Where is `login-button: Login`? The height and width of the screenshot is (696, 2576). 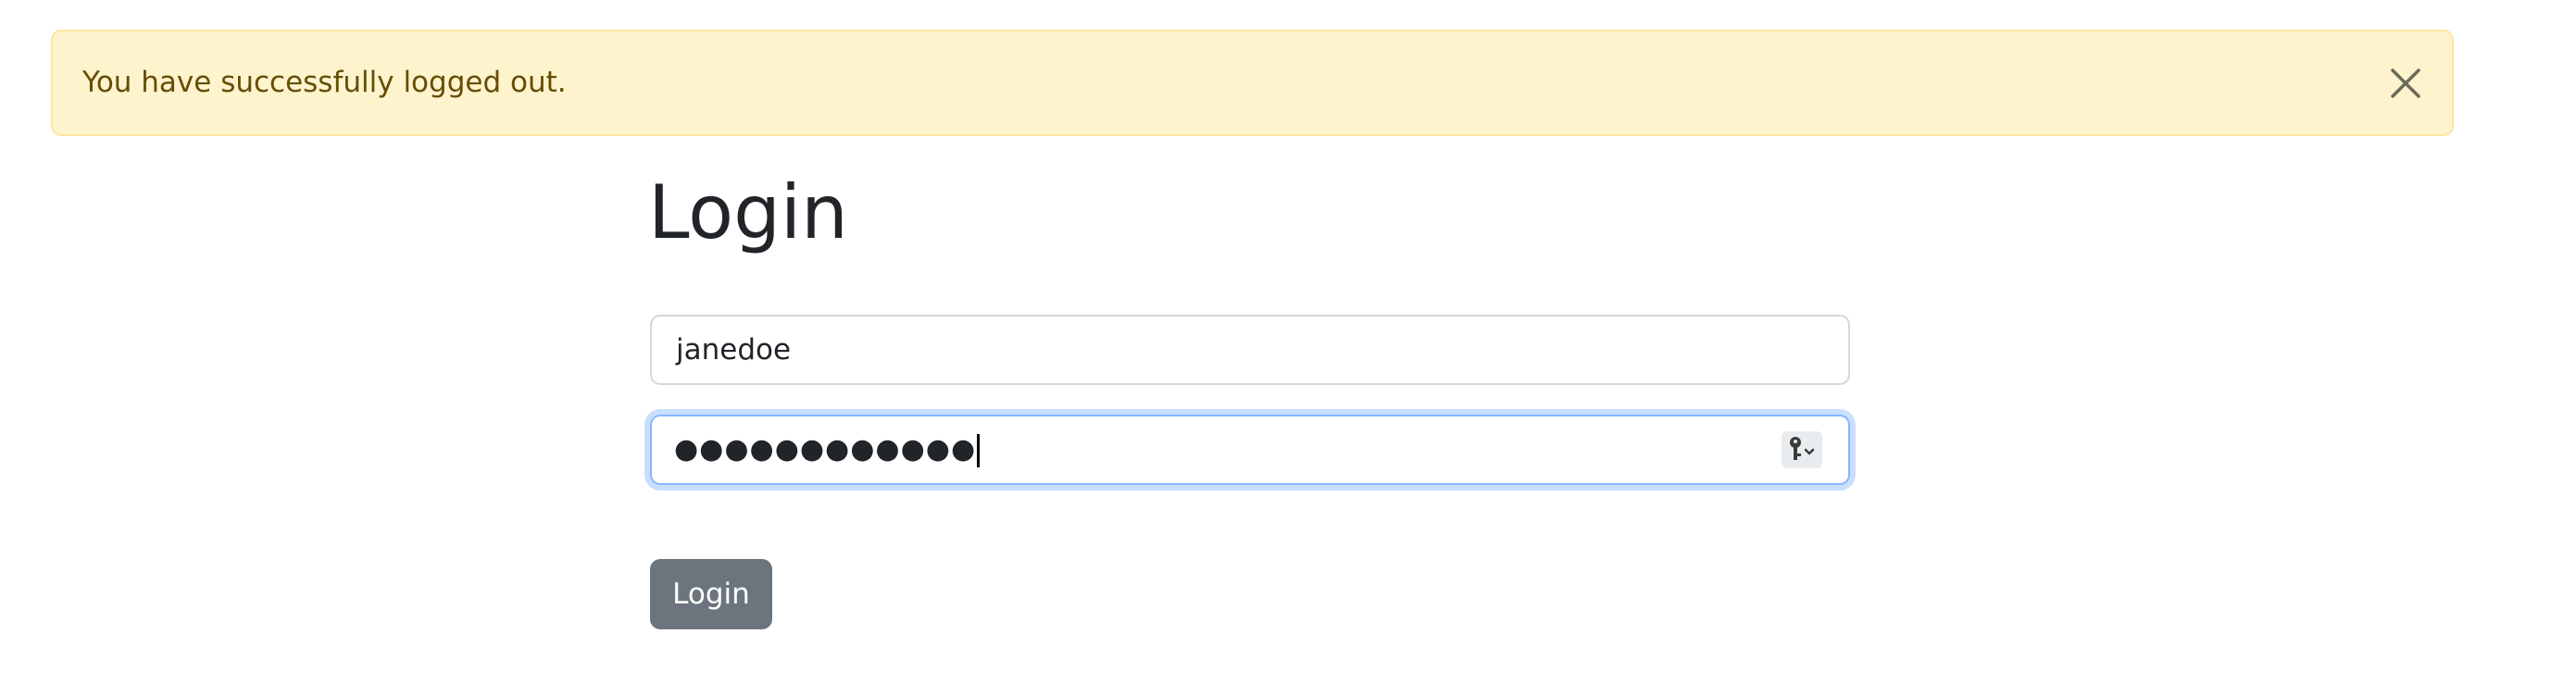
login-button: Login is located at coordinates (711, 594).